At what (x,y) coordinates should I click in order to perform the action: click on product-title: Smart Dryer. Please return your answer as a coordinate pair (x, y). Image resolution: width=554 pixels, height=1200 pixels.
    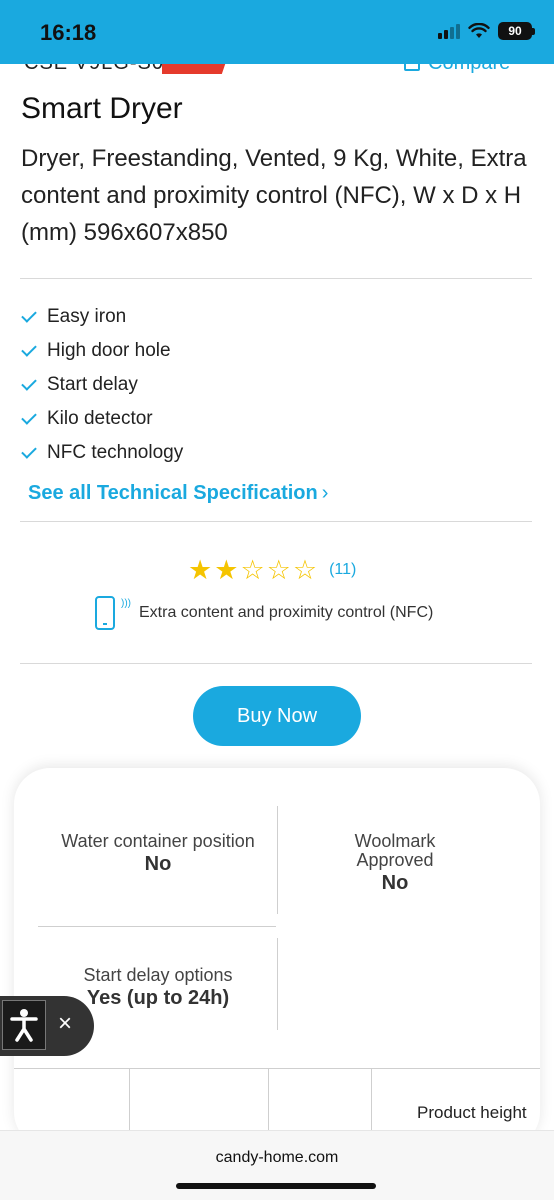
    Looking at the image, I should click on (102, 108).